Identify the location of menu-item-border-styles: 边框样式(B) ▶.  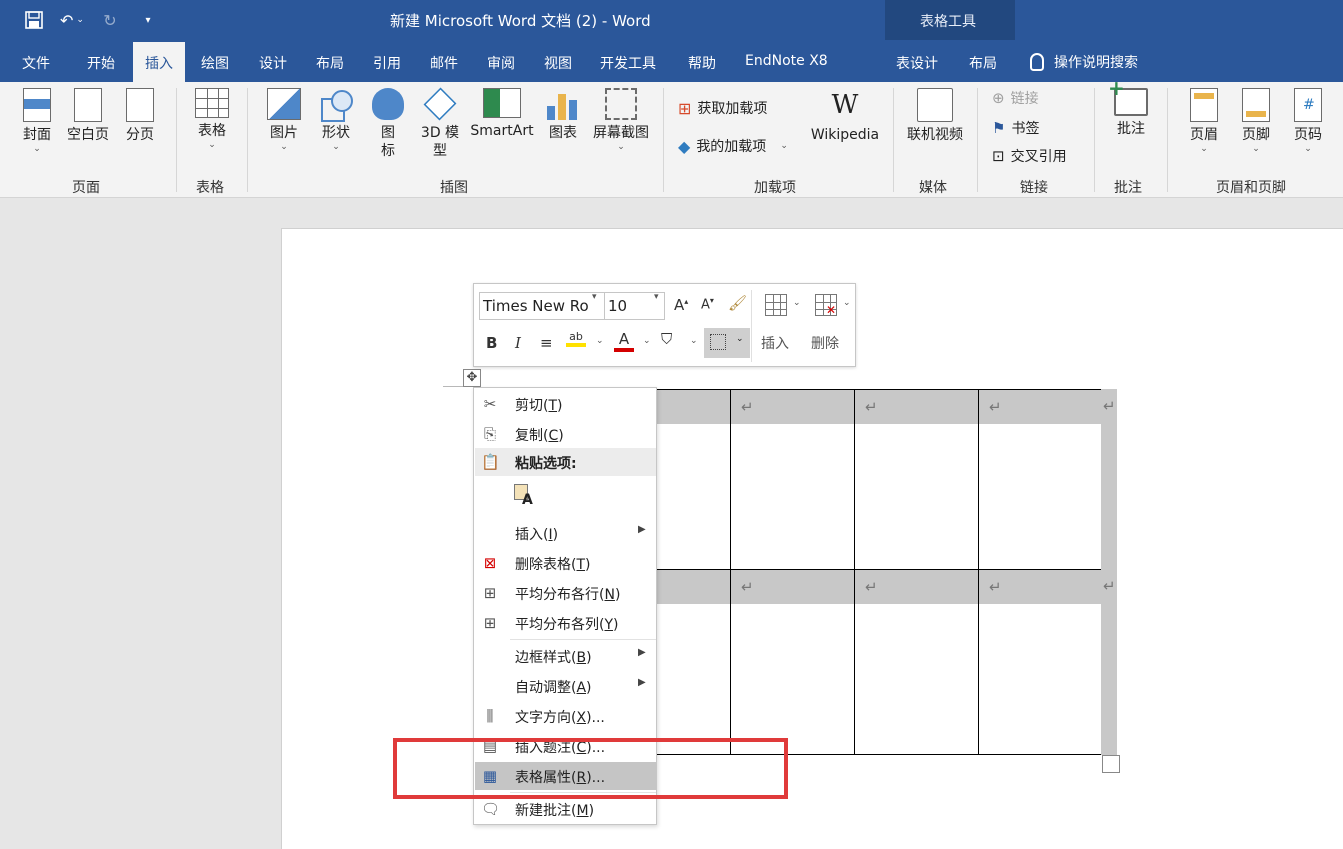
(565, 656).